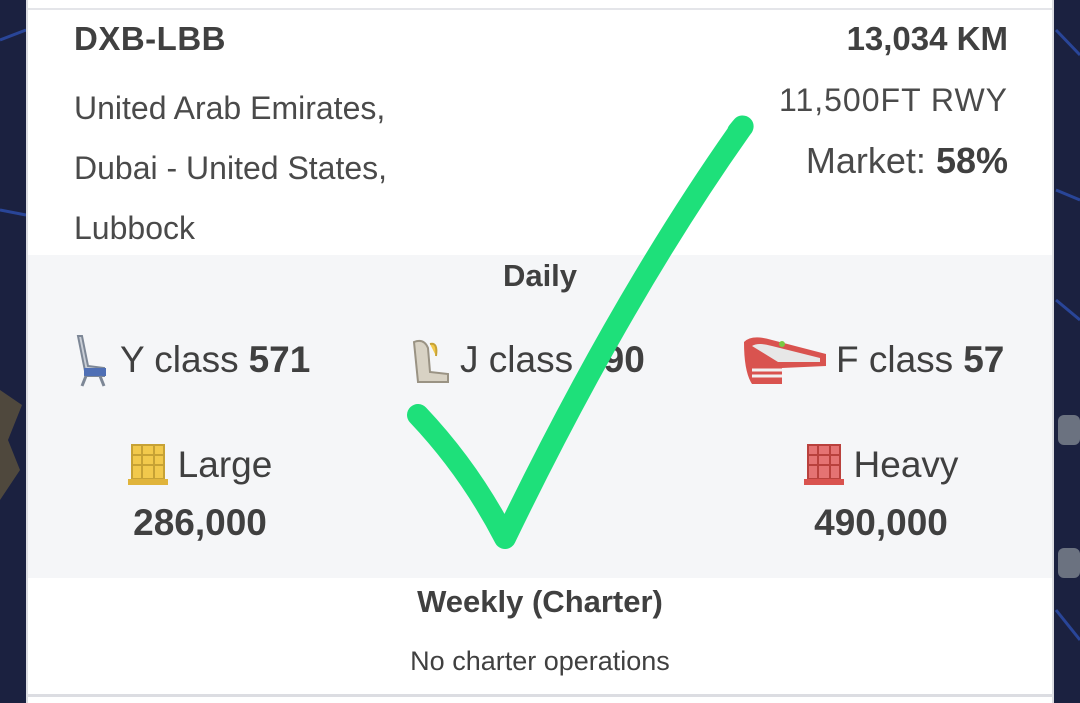 This screenshot has width=1080, height=703. Describe the element at coordinates (92, 360) in the screenshot. I see `economy-seat-icon` at that location.